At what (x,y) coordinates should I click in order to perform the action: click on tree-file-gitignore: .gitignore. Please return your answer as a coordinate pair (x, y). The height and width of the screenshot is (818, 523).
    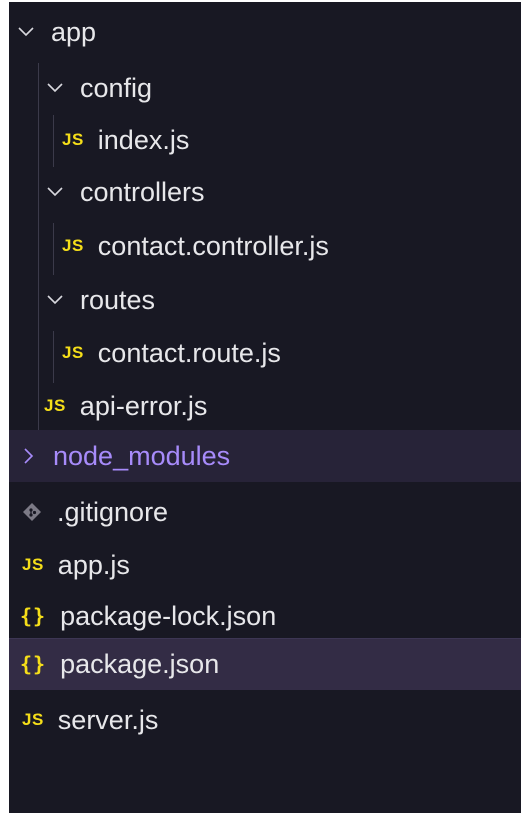
    Looking at the image, I should click on (265, 512).